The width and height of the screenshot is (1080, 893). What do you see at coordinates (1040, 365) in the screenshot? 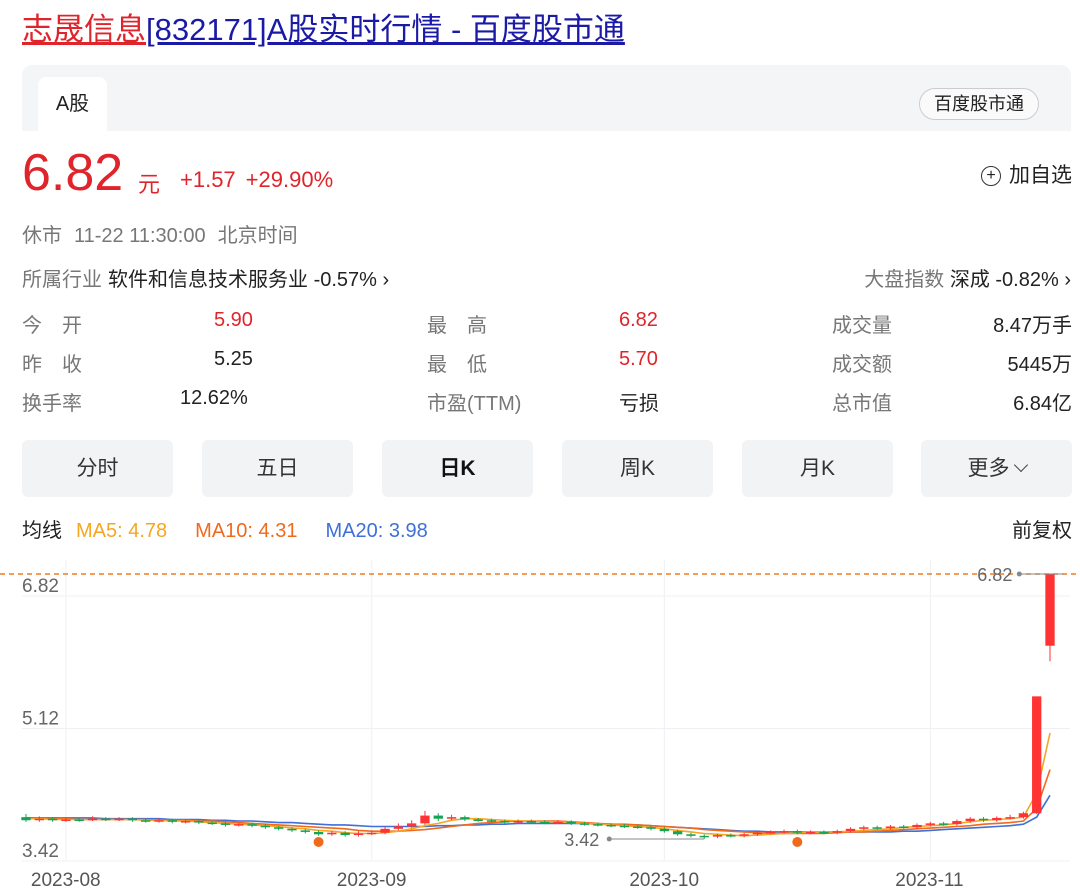
I see `stat-value: 5445万` at bounding box center [1040, 365].